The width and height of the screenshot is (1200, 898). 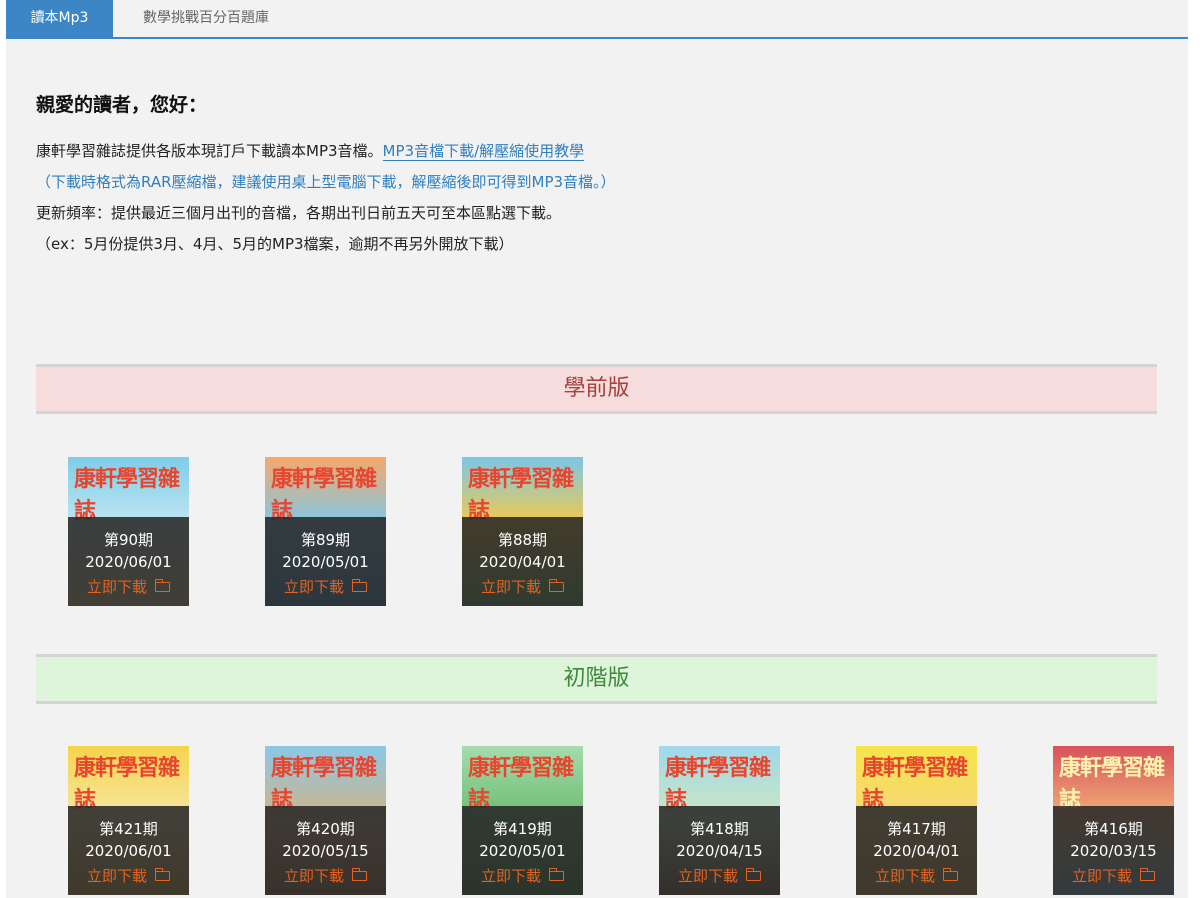 What do you see at coordinates (596, 151) in the screenshot?
I see `intro-line-1: 康軒學習雜誌提供各版本現訂戶下載讀本MP3音檔。MP3音檔下載/解壓縮使用教學` at bounding box center [596, 151].